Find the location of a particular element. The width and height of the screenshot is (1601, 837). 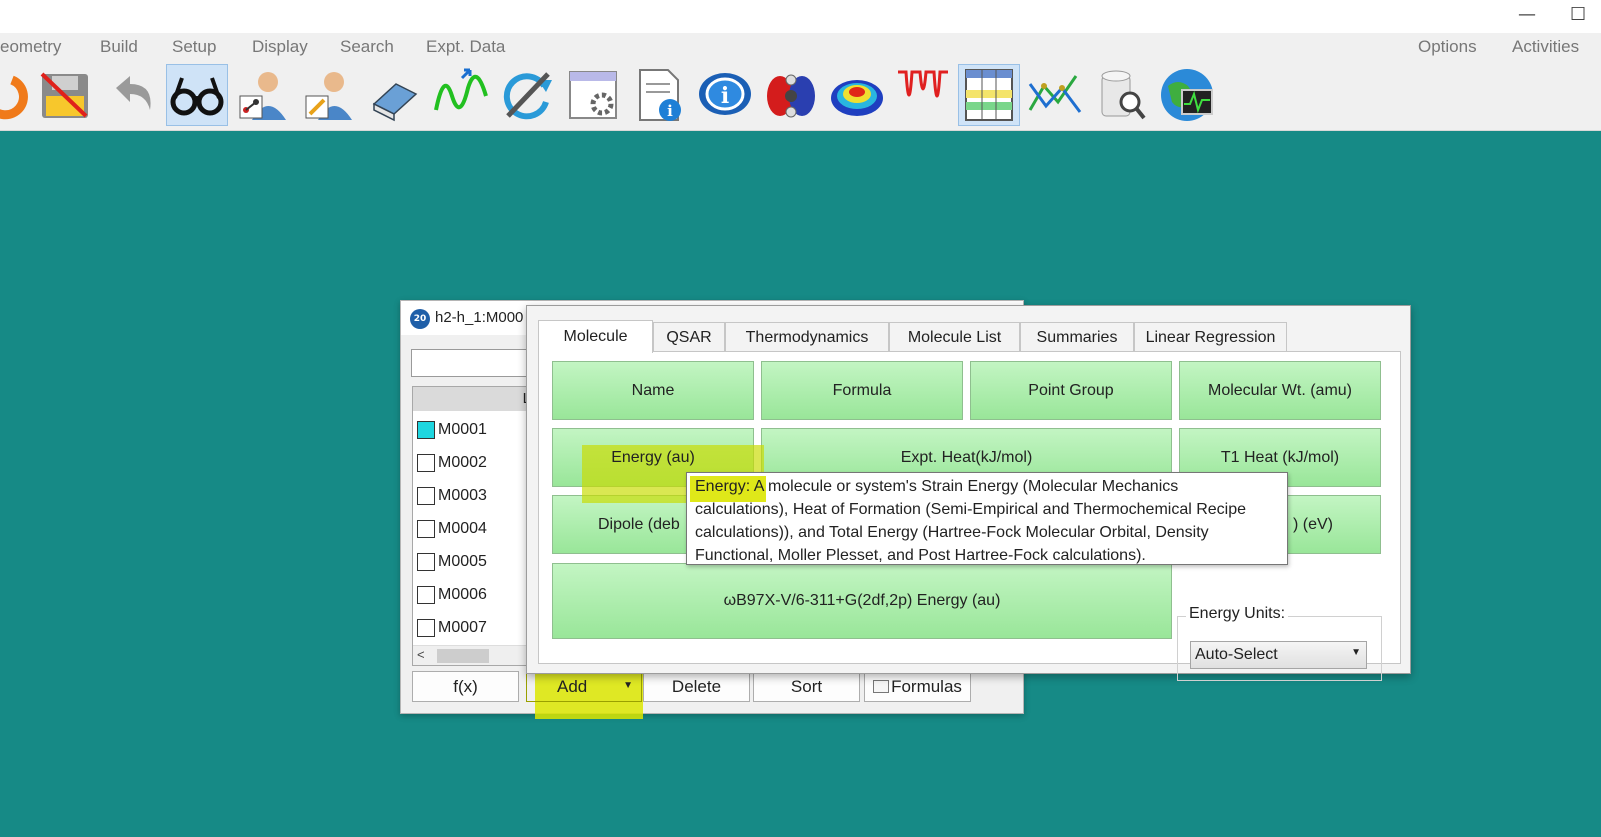

molecular-weight-button: Molecular Wt. (amu) is located at coordinates (1280, 390).